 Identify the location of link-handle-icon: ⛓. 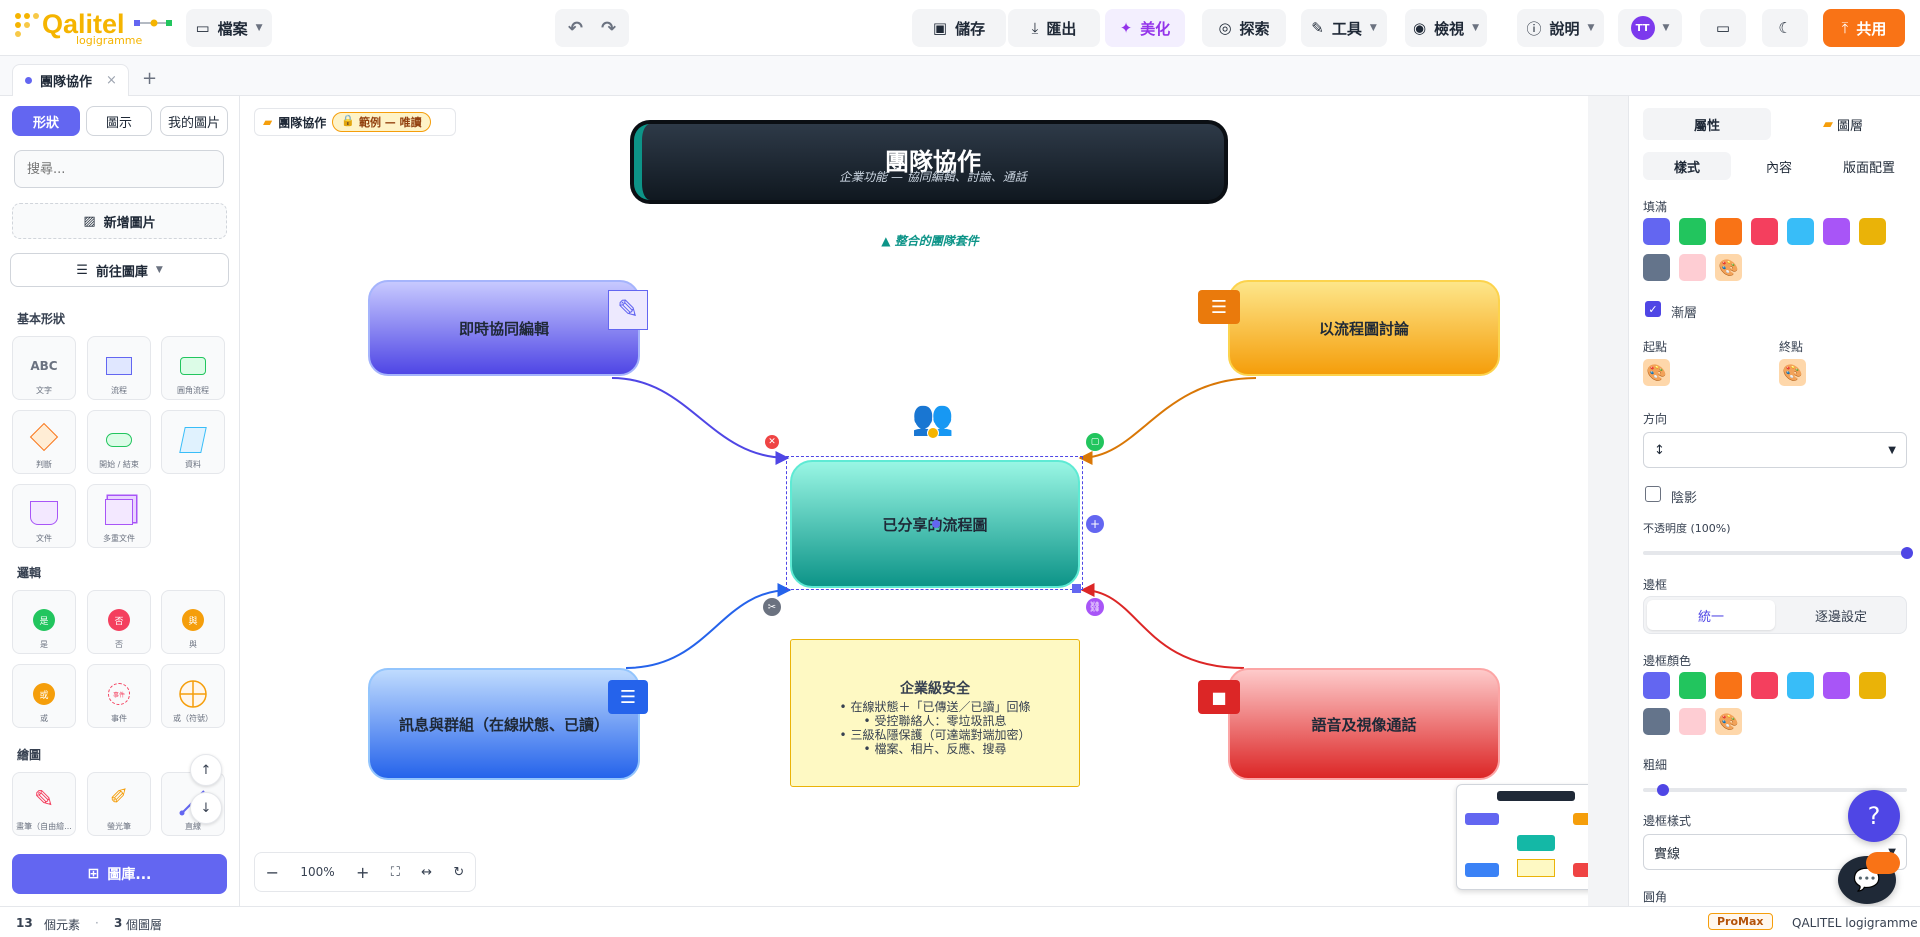
(1095, 607).